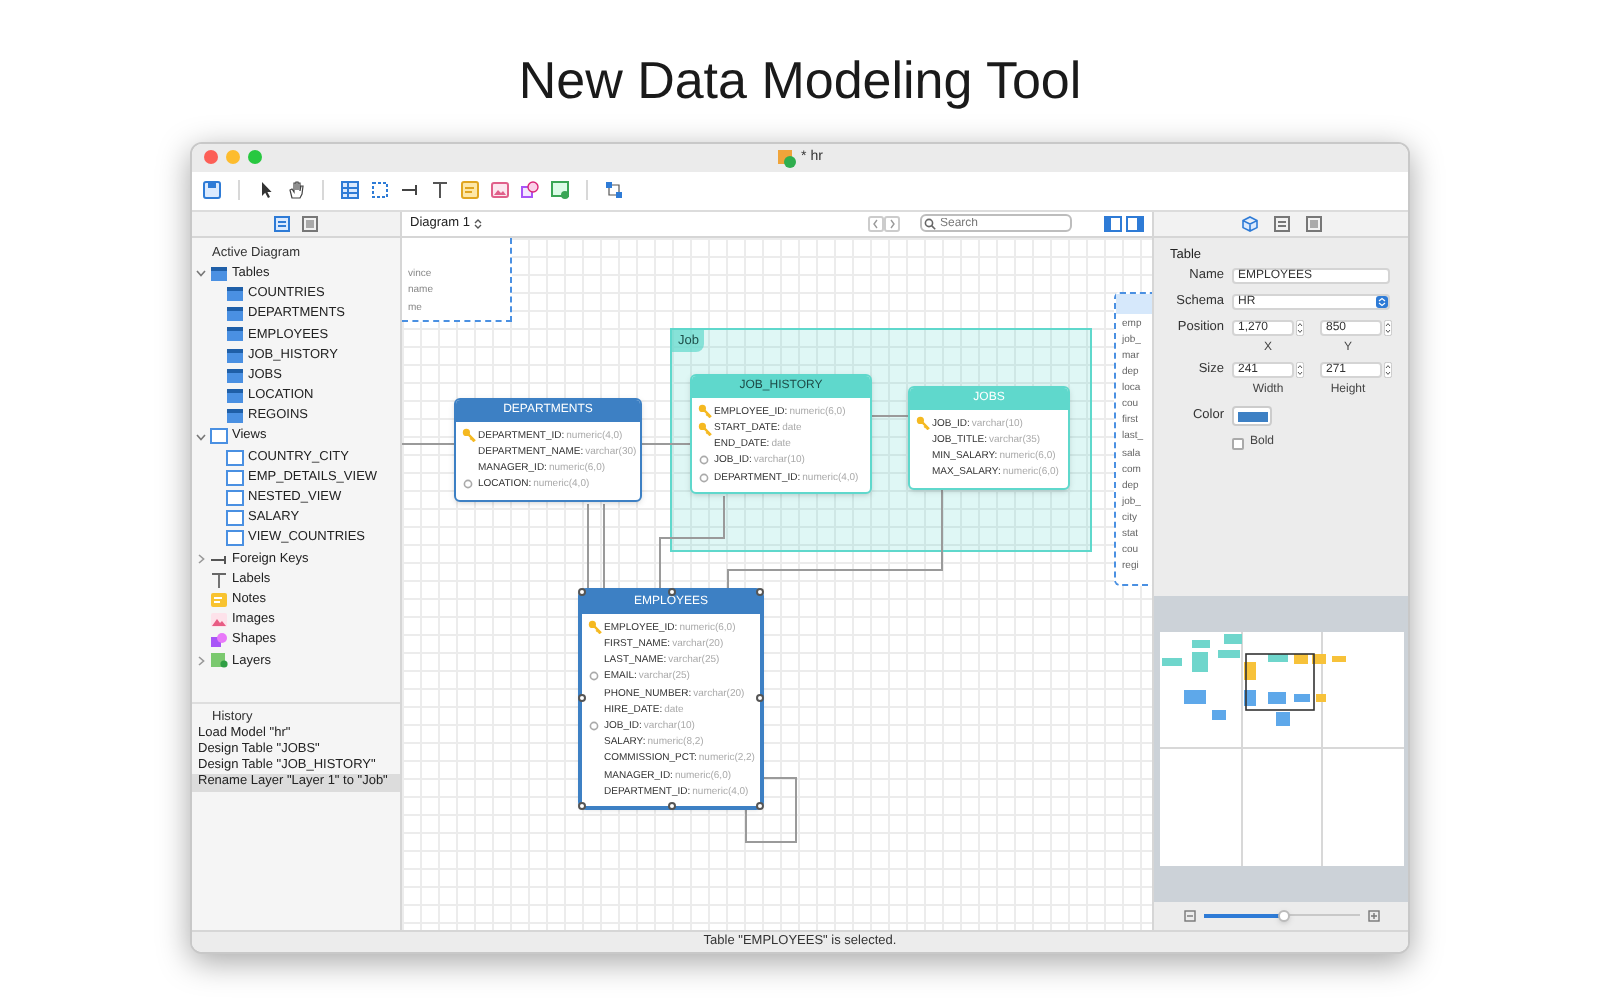 This screenshot has height=1000, width=1600. I want to click on page-title: New Data Modeling Tool, so click(800, 80).